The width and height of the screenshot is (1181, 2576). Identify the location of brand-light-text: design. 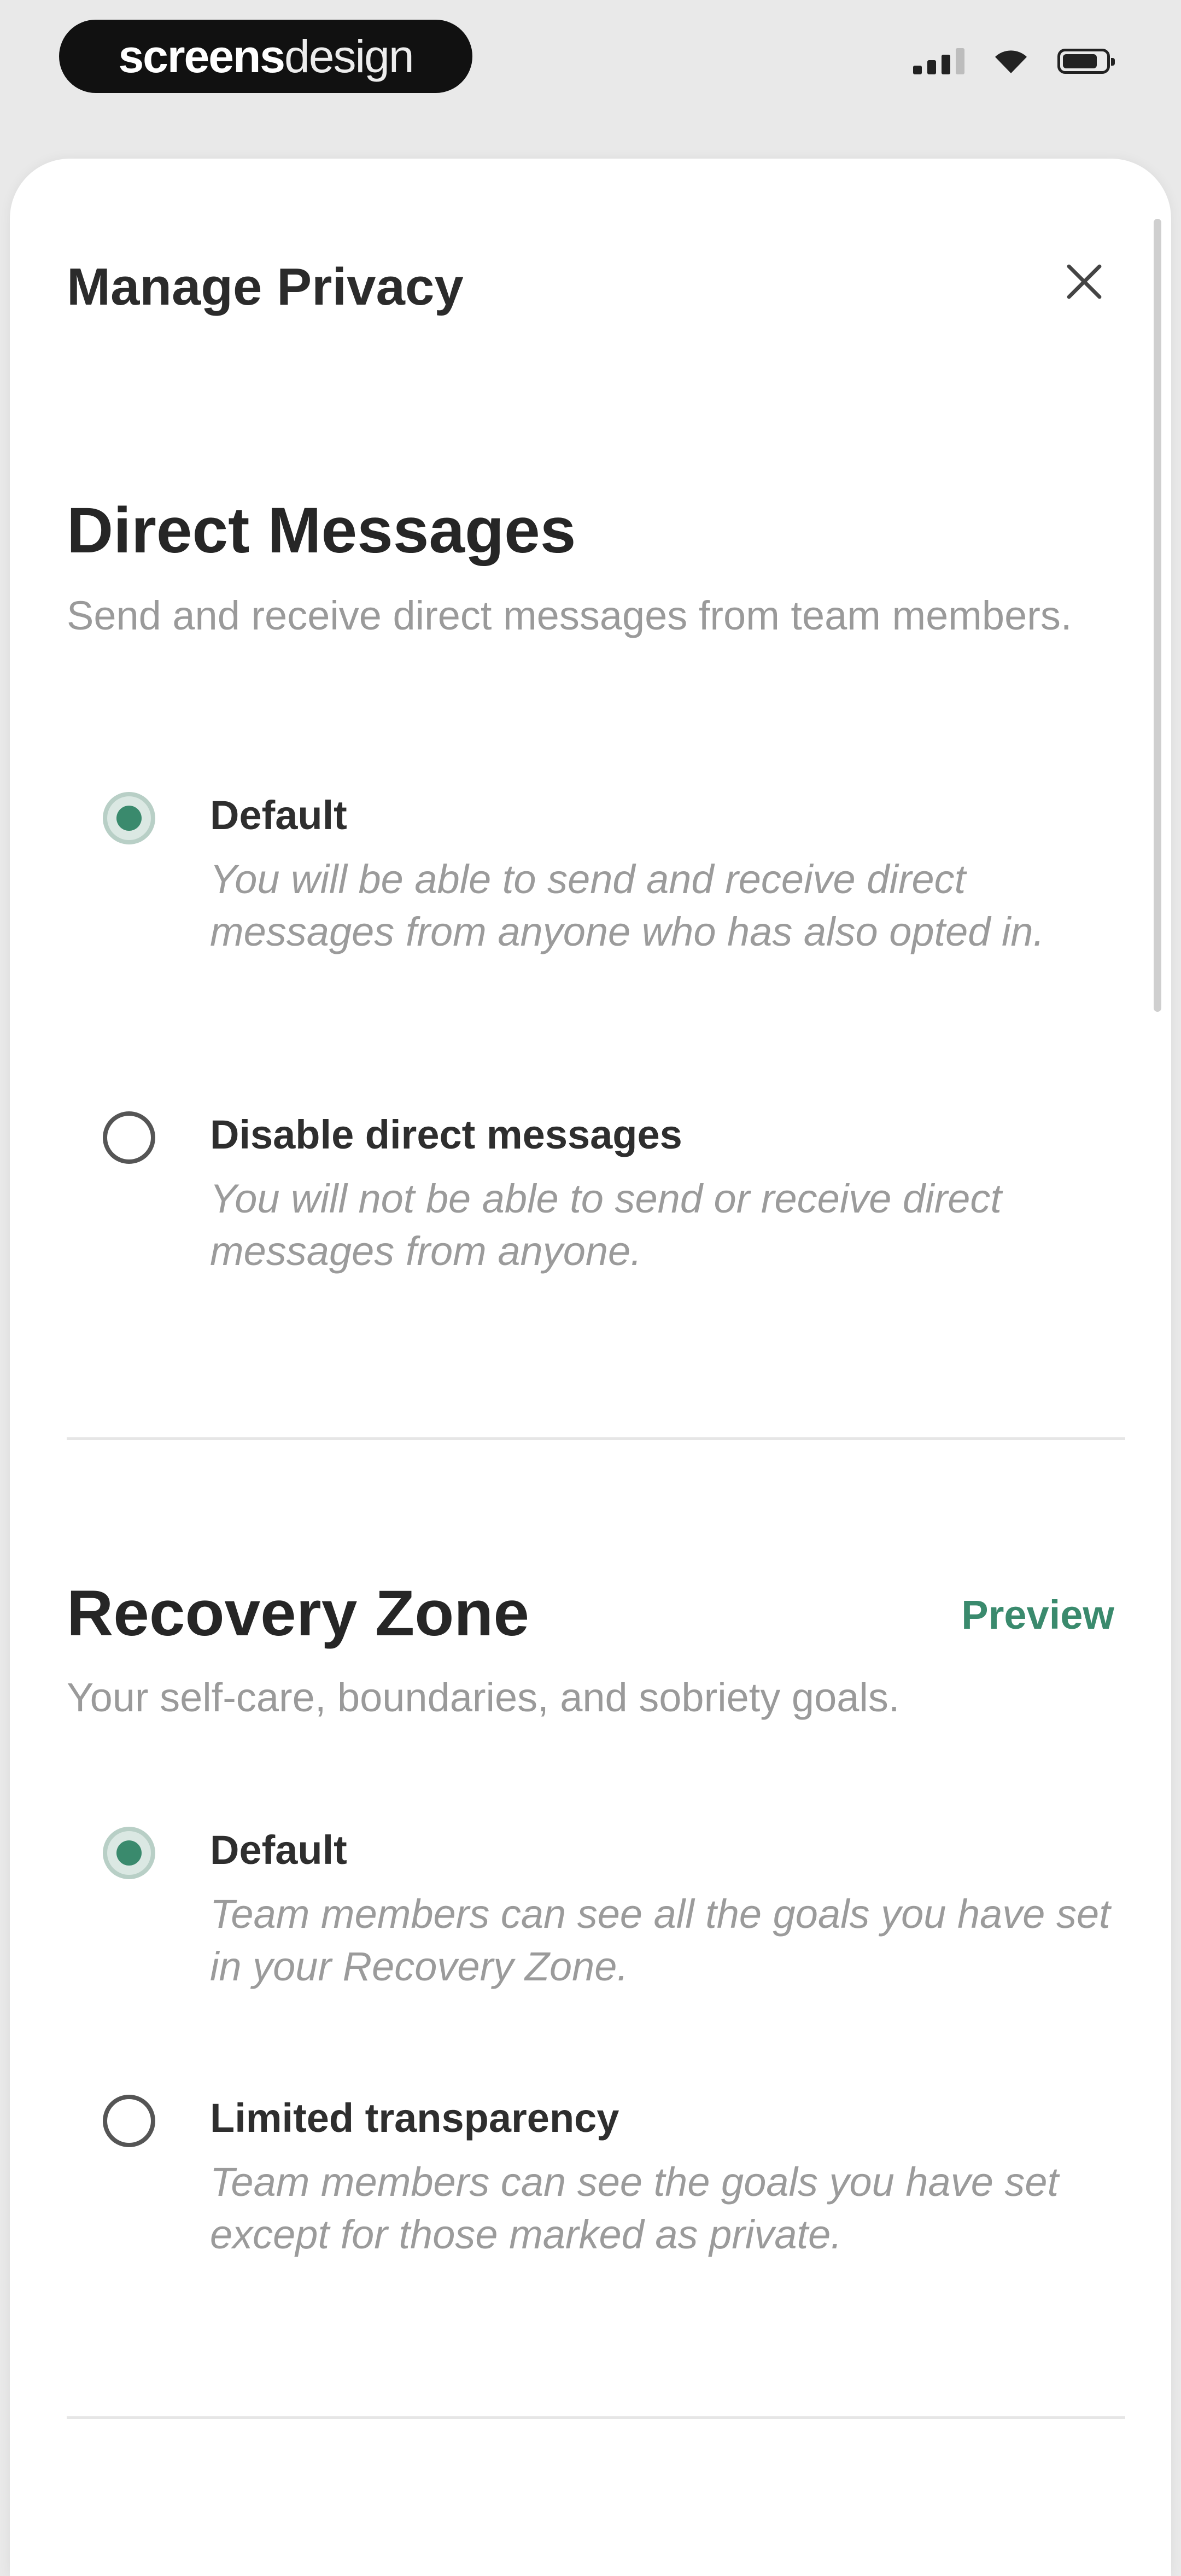
(349, 56).